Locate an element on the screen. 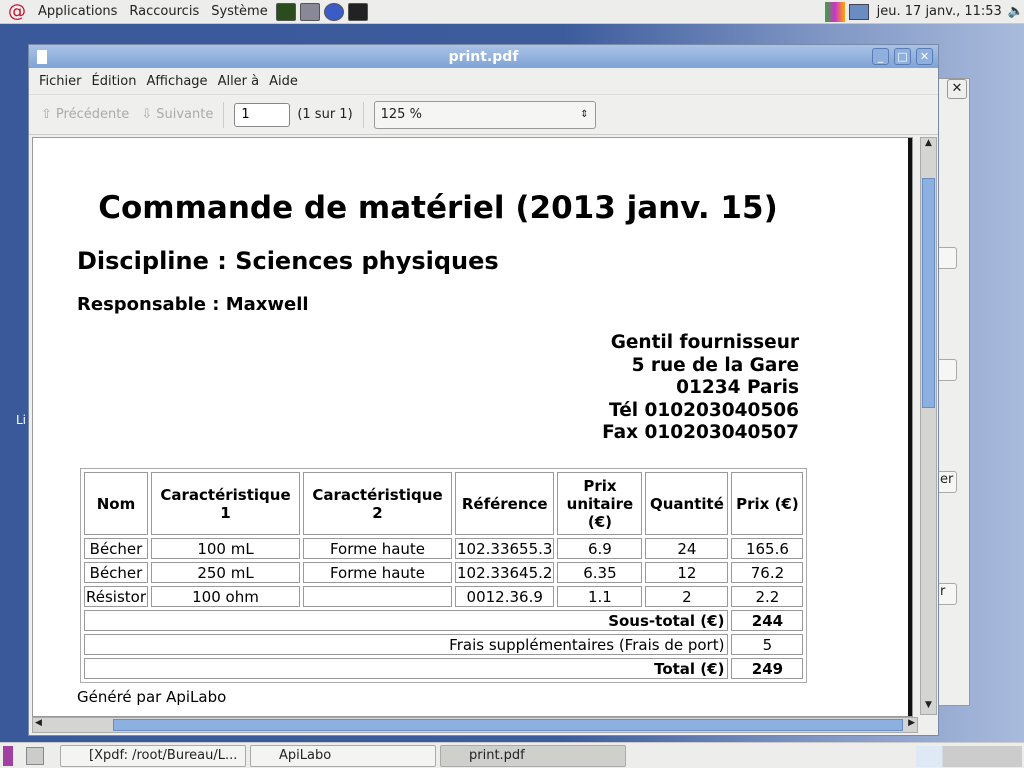 Image resolution: width=1024 pixels, height=768 pixels. fees-value: 5 is located at coordinates (767, 644).